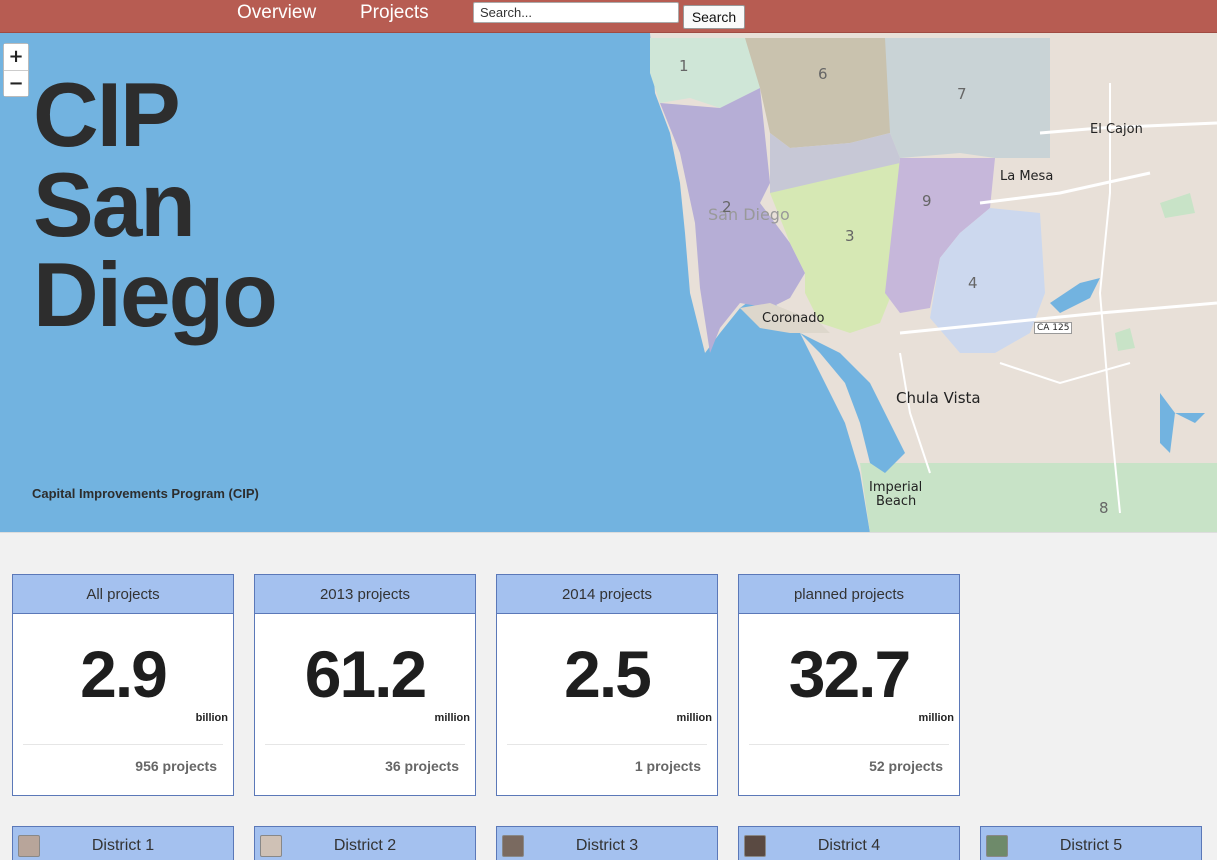 This screenshot has width=1217, height=860. I want to click on district-card-1: District 1, so click(123, 843).